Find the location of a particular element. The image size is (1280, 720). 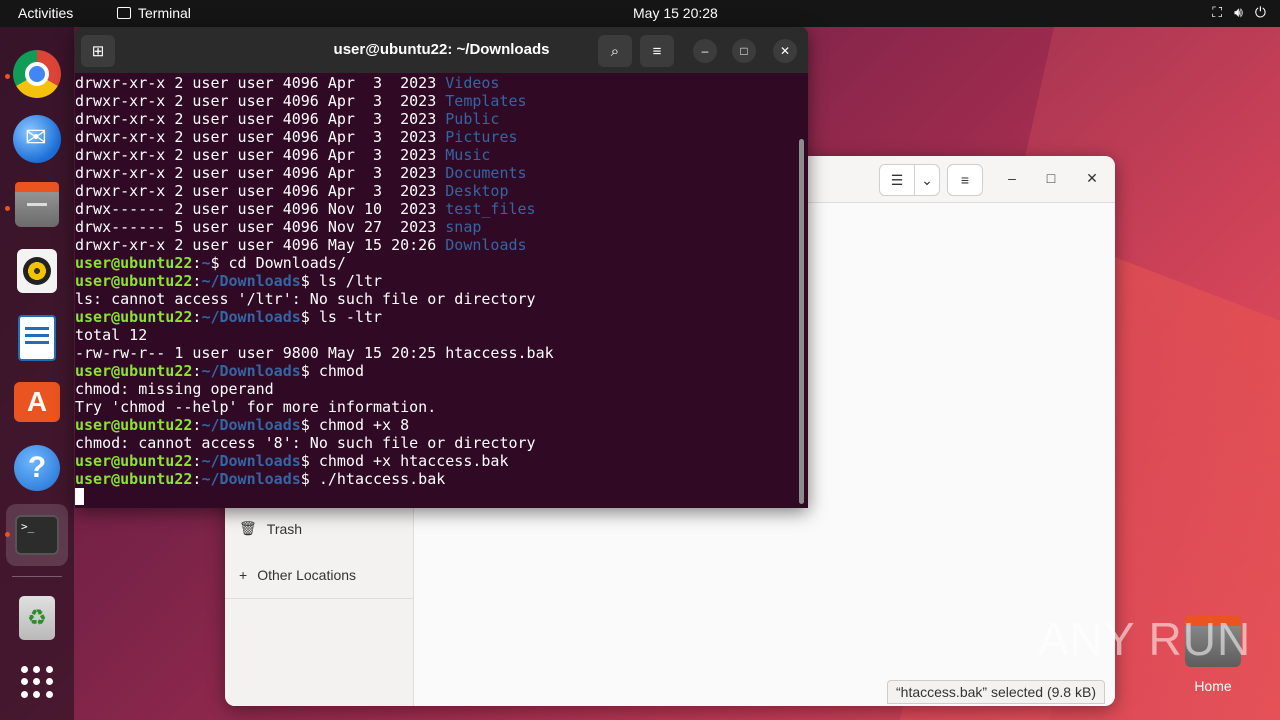

terminal-line: total 12 is located at coordinates (437, 335).